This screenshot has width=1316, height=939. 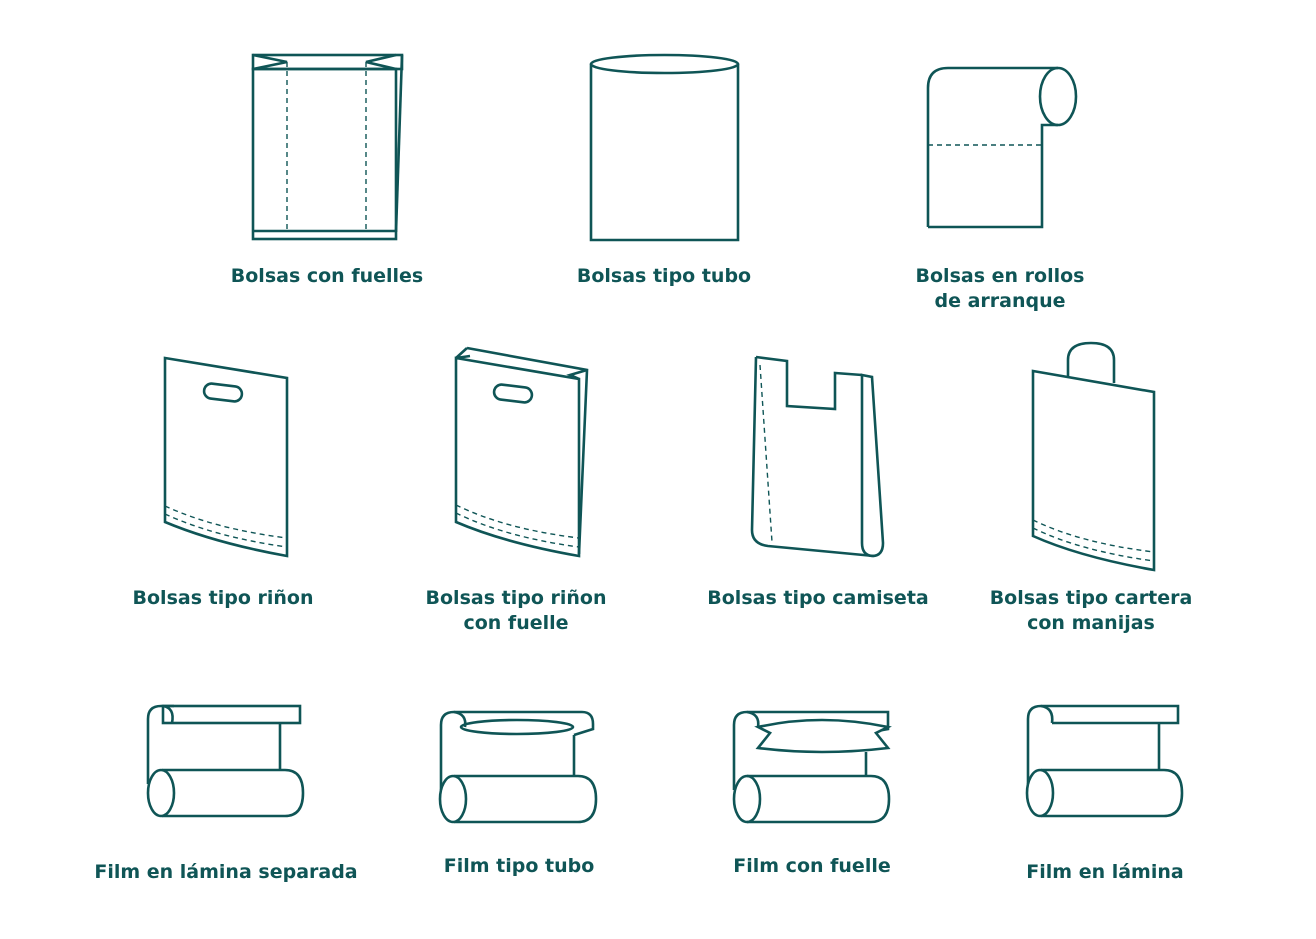 I want to click on caption-tube-bags: Bolsas tipo tubo, so click(x=664, y=276).